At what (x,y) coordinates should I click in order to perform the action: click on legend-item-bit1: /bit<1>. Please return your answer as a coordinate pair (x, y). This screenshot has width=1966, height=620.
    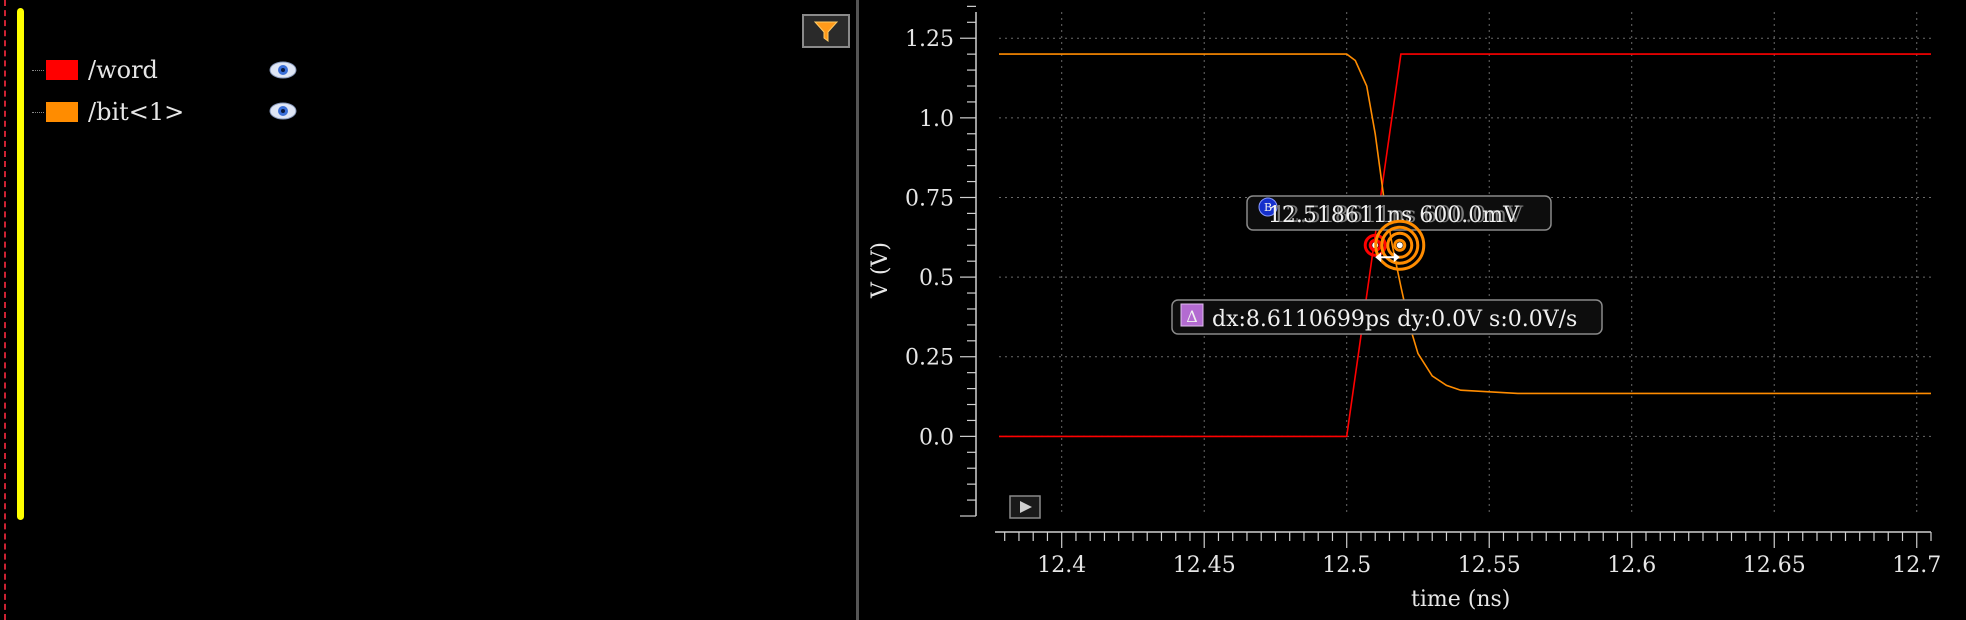
    Looking at the image, I should click on (108, 112).